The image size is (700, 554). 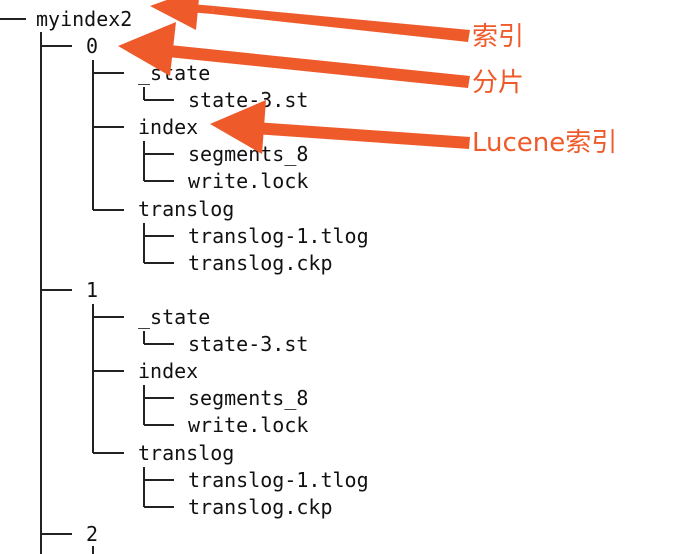 I want to click on shard-annotation-label: 分片, so click(x=498, y=83).